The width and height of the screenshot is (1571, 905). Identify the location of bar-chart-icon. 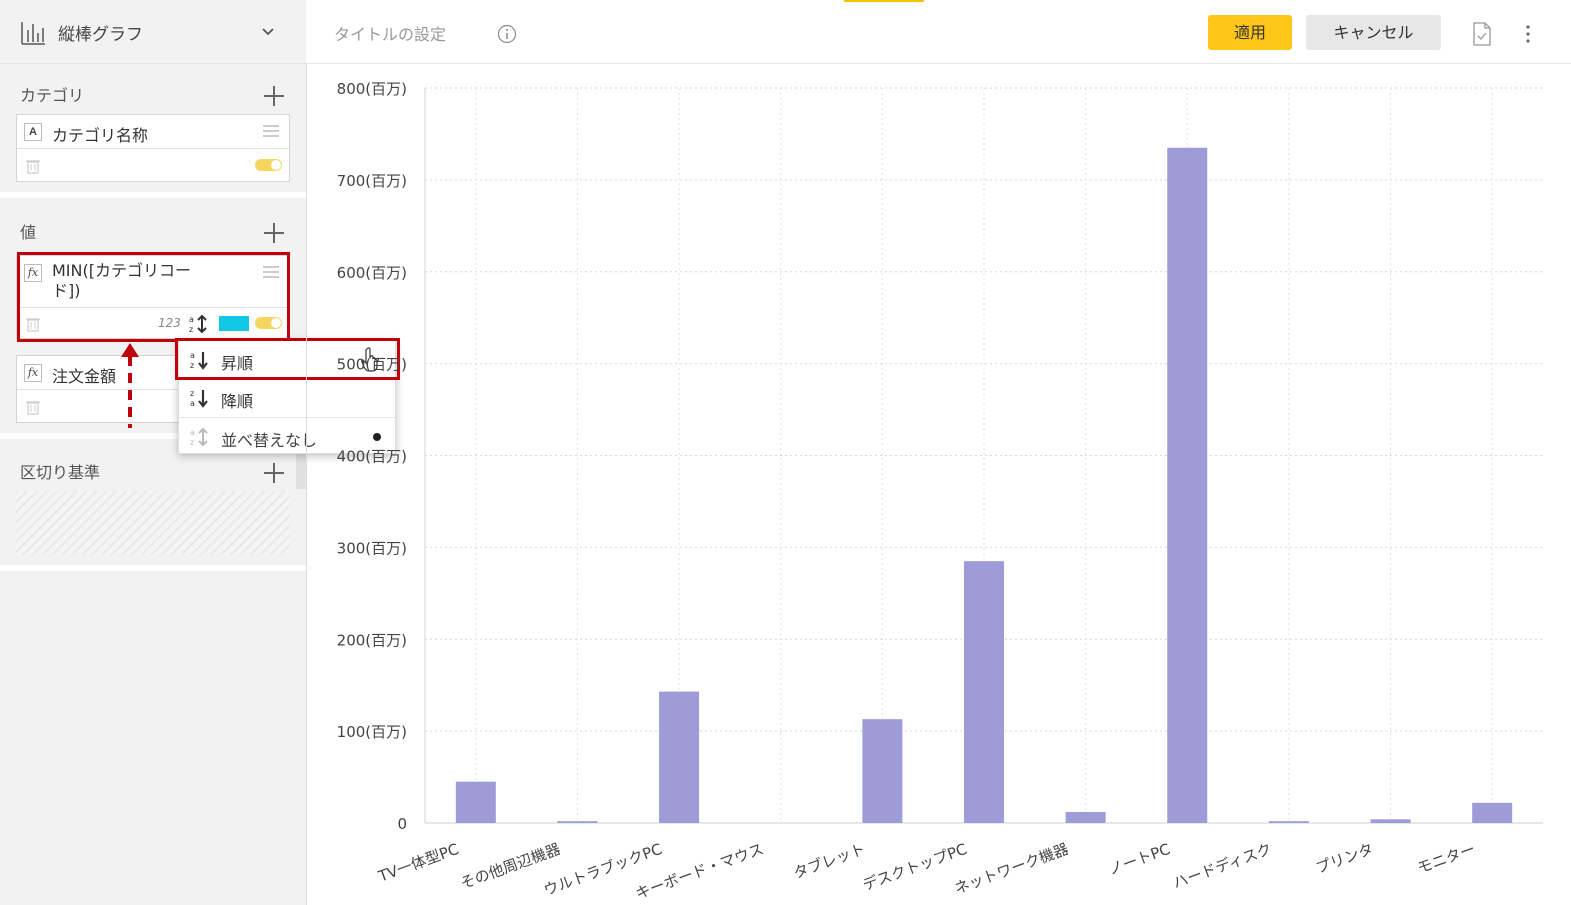
(33, 33).